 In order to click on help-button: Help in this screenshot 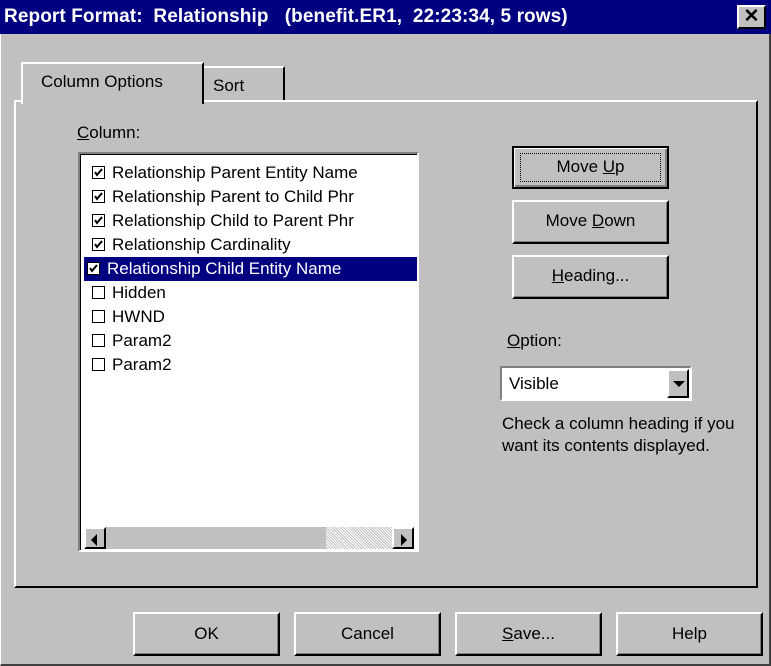, I will do `click(689, 634)`.